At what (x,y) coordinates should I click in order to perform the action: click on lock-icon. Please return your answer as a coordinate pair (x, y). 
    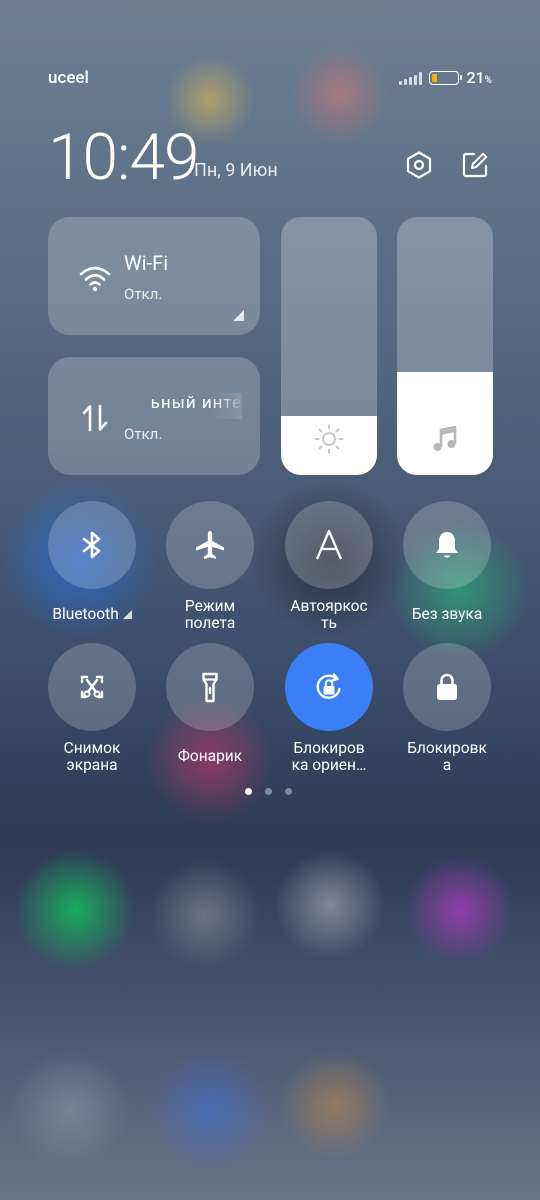
    Looking at the image, I should click on (447, 686).